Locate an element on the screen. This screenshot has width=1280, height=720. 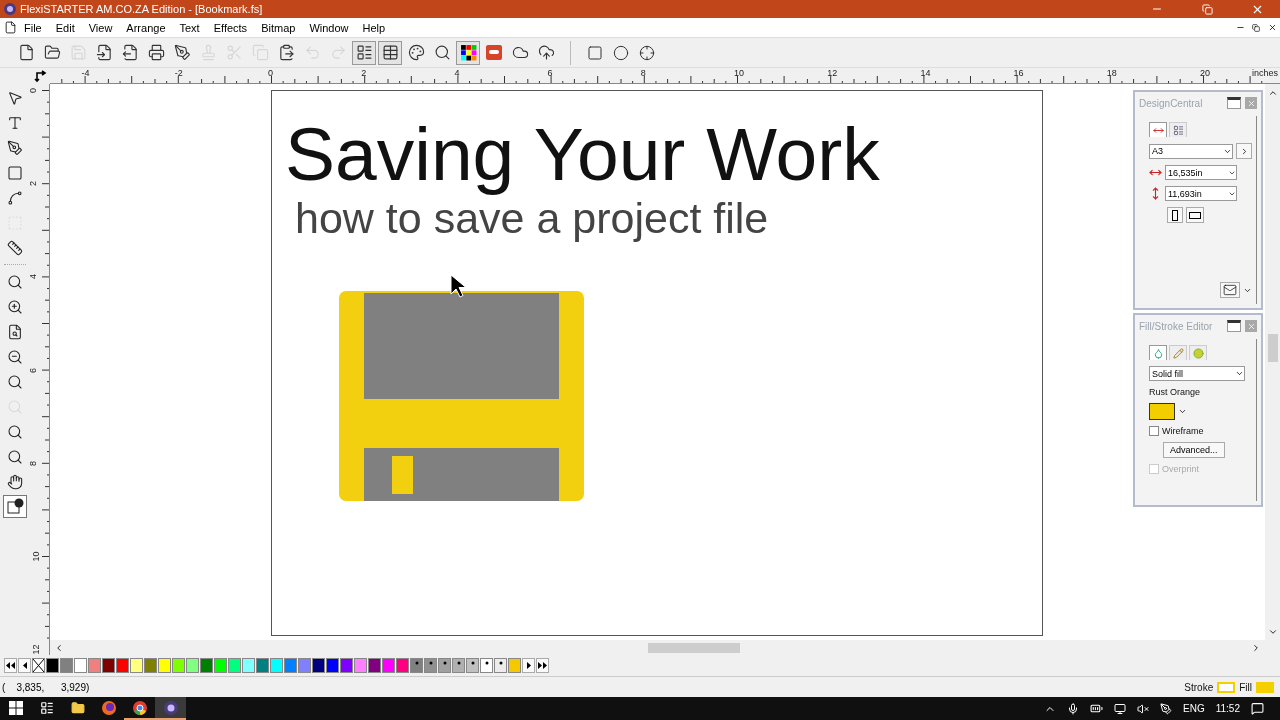
menu-item: Arrange is located at coordinates (146, 27).